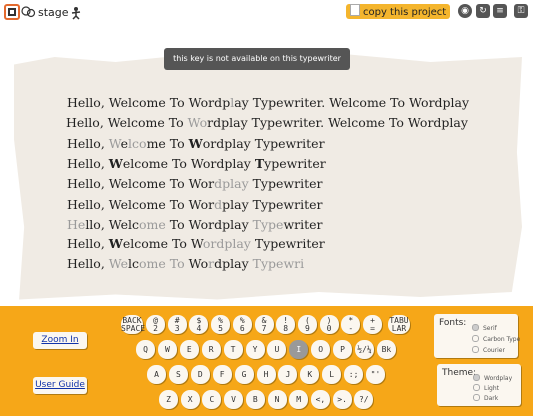 The width and height of the screenshot is (533, 416). What do you see at coordinates (233, 349) in the screenshot?
I see `key: T` at bounding box center [233, 349].